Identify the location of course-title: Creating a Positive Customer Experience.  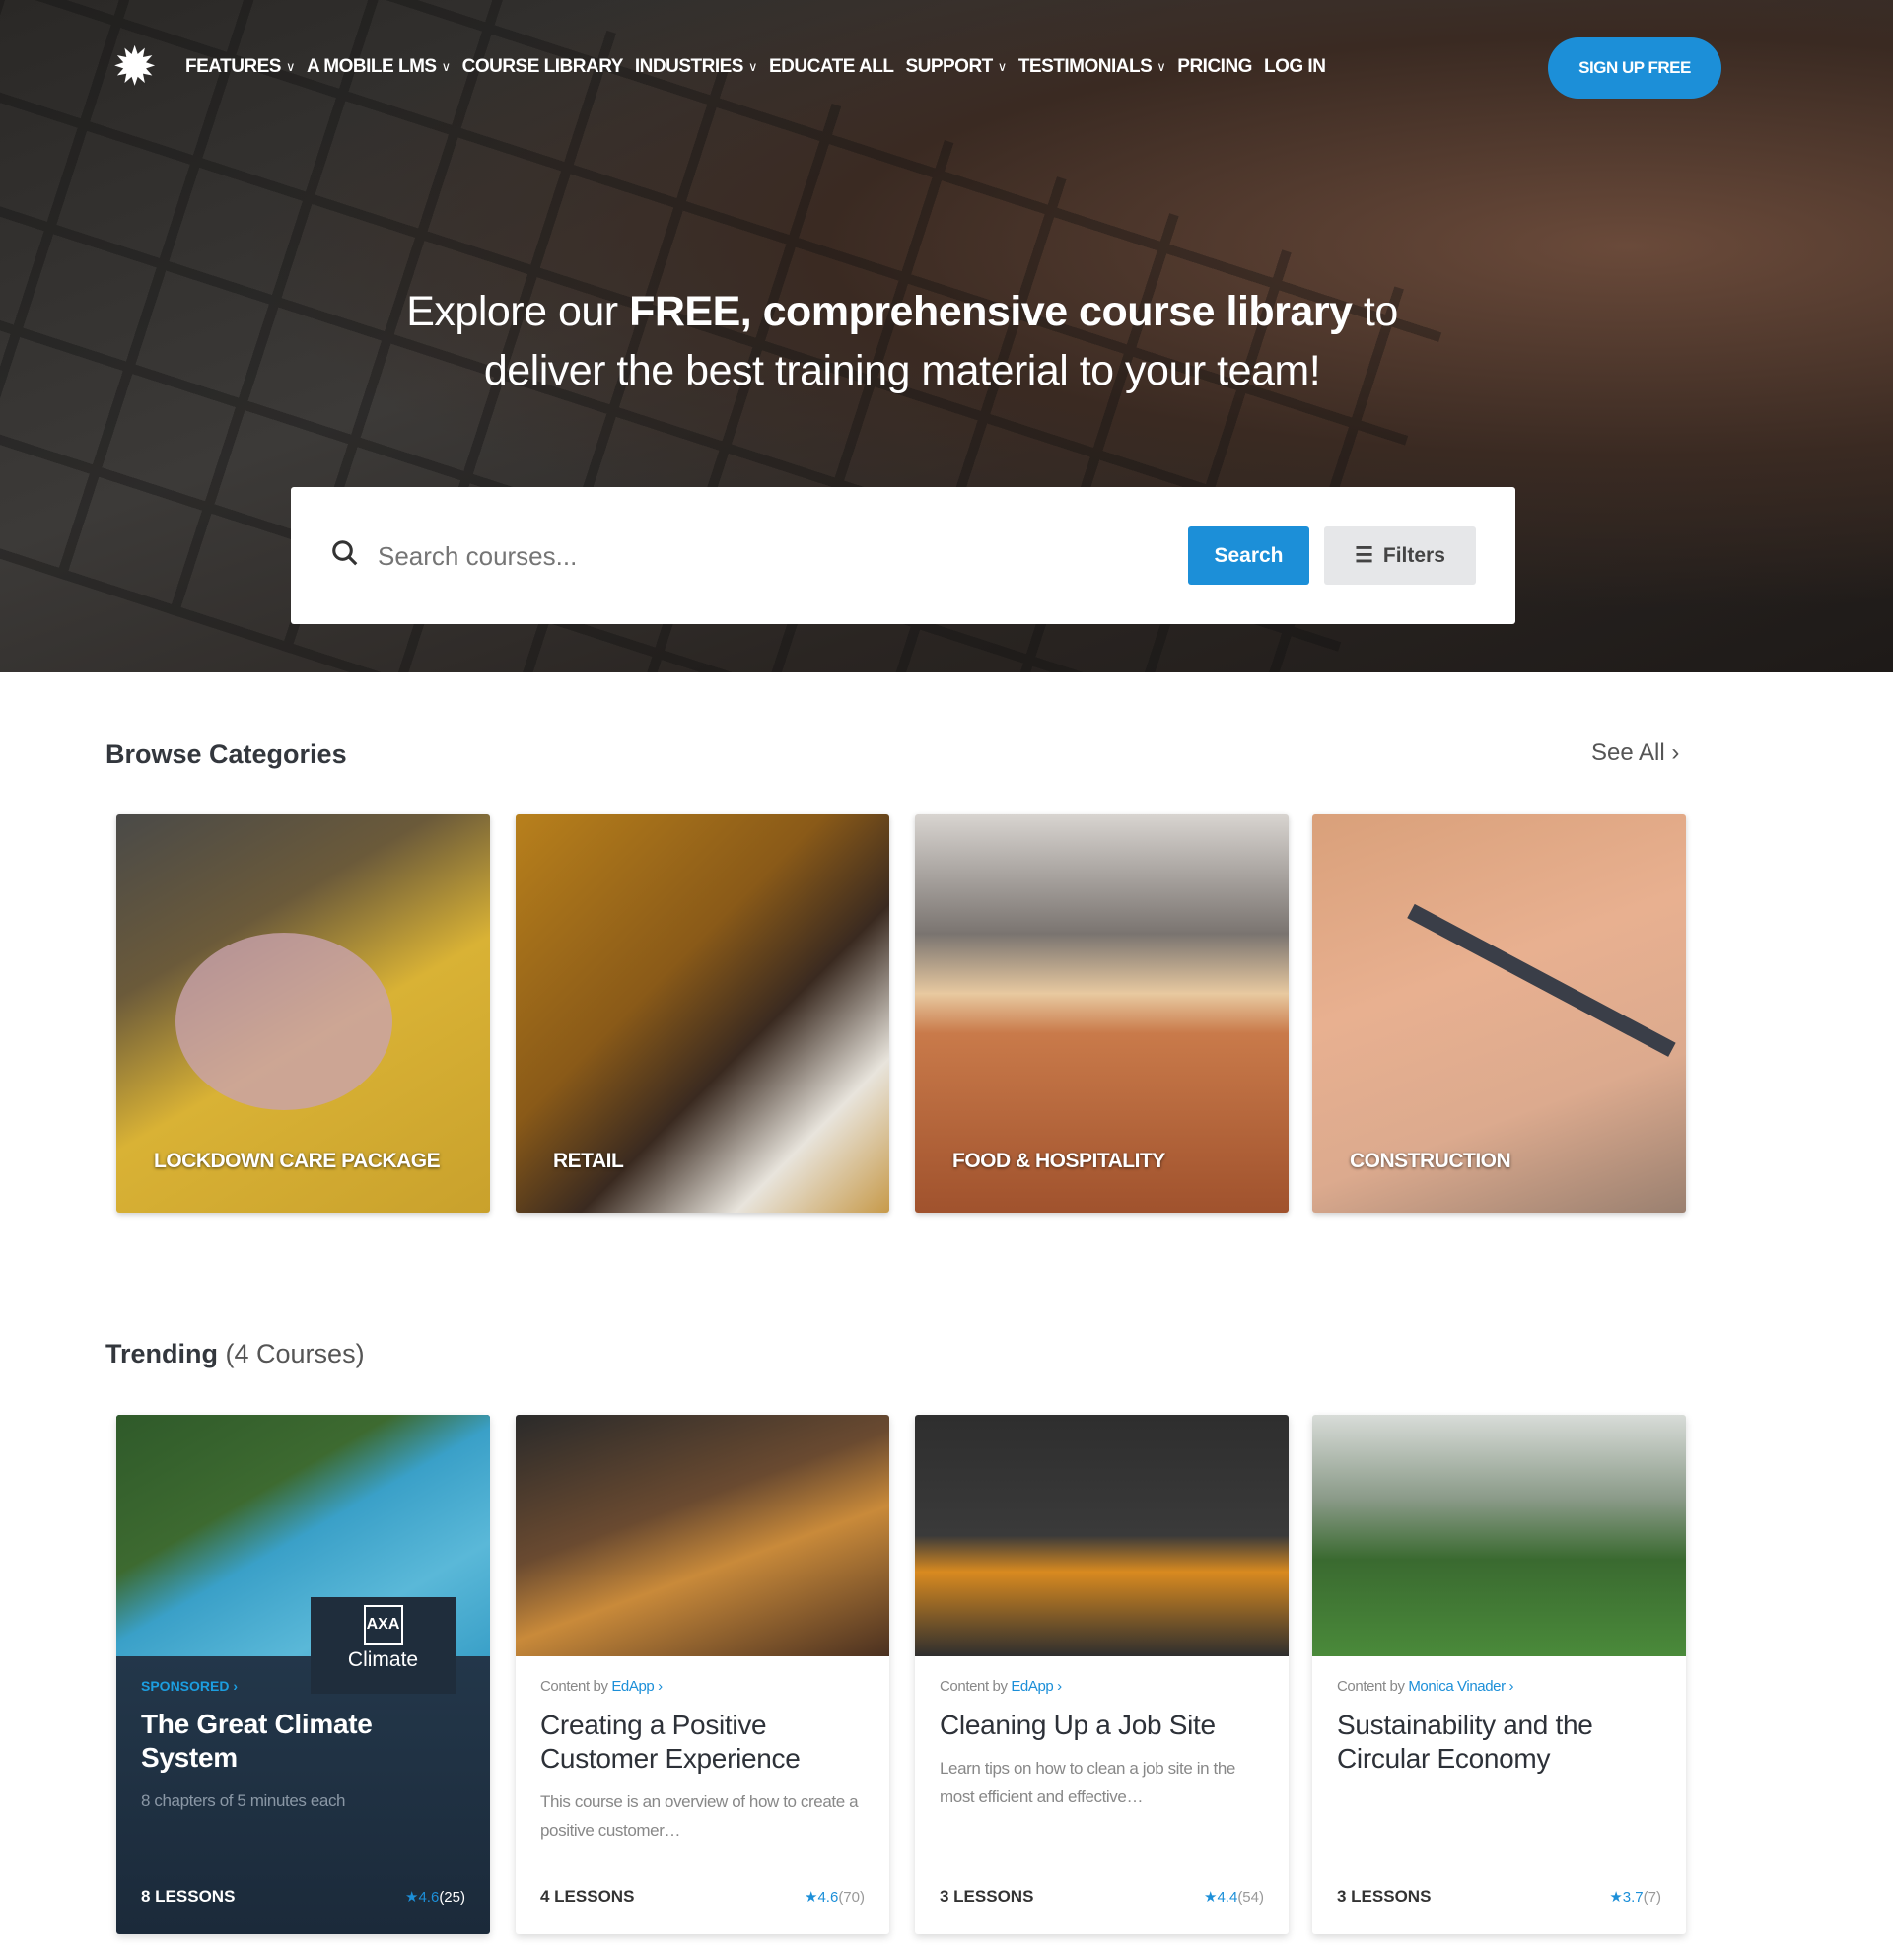
(670, 1742).